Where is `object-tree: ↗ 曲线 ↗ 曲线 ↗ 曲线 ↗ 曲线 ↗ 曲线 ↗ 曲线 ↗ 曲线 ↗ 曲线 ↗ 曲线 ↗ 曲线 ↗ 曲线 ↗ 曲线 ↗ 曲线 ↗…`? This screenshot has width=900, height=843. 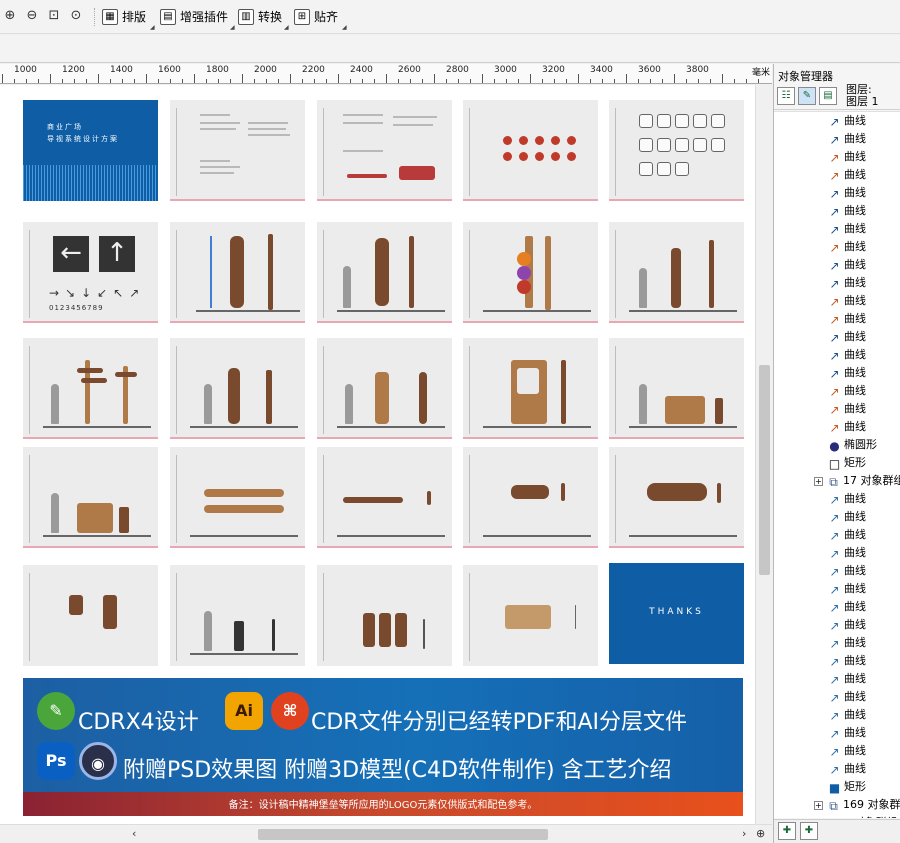
object-tree: ↗ 曲线 ↗ 曲线 ↗ 曲线 ↗ 曲线 ↗ 曲线 ↗ 曲线 ↗ 曲线 ↗ 曲线 ↗ 曲线 ↗ 曲线 ↗ 曲线 ↗ 曲线 ↗ 曲线 ↗… is located at coordinates (837, 464).